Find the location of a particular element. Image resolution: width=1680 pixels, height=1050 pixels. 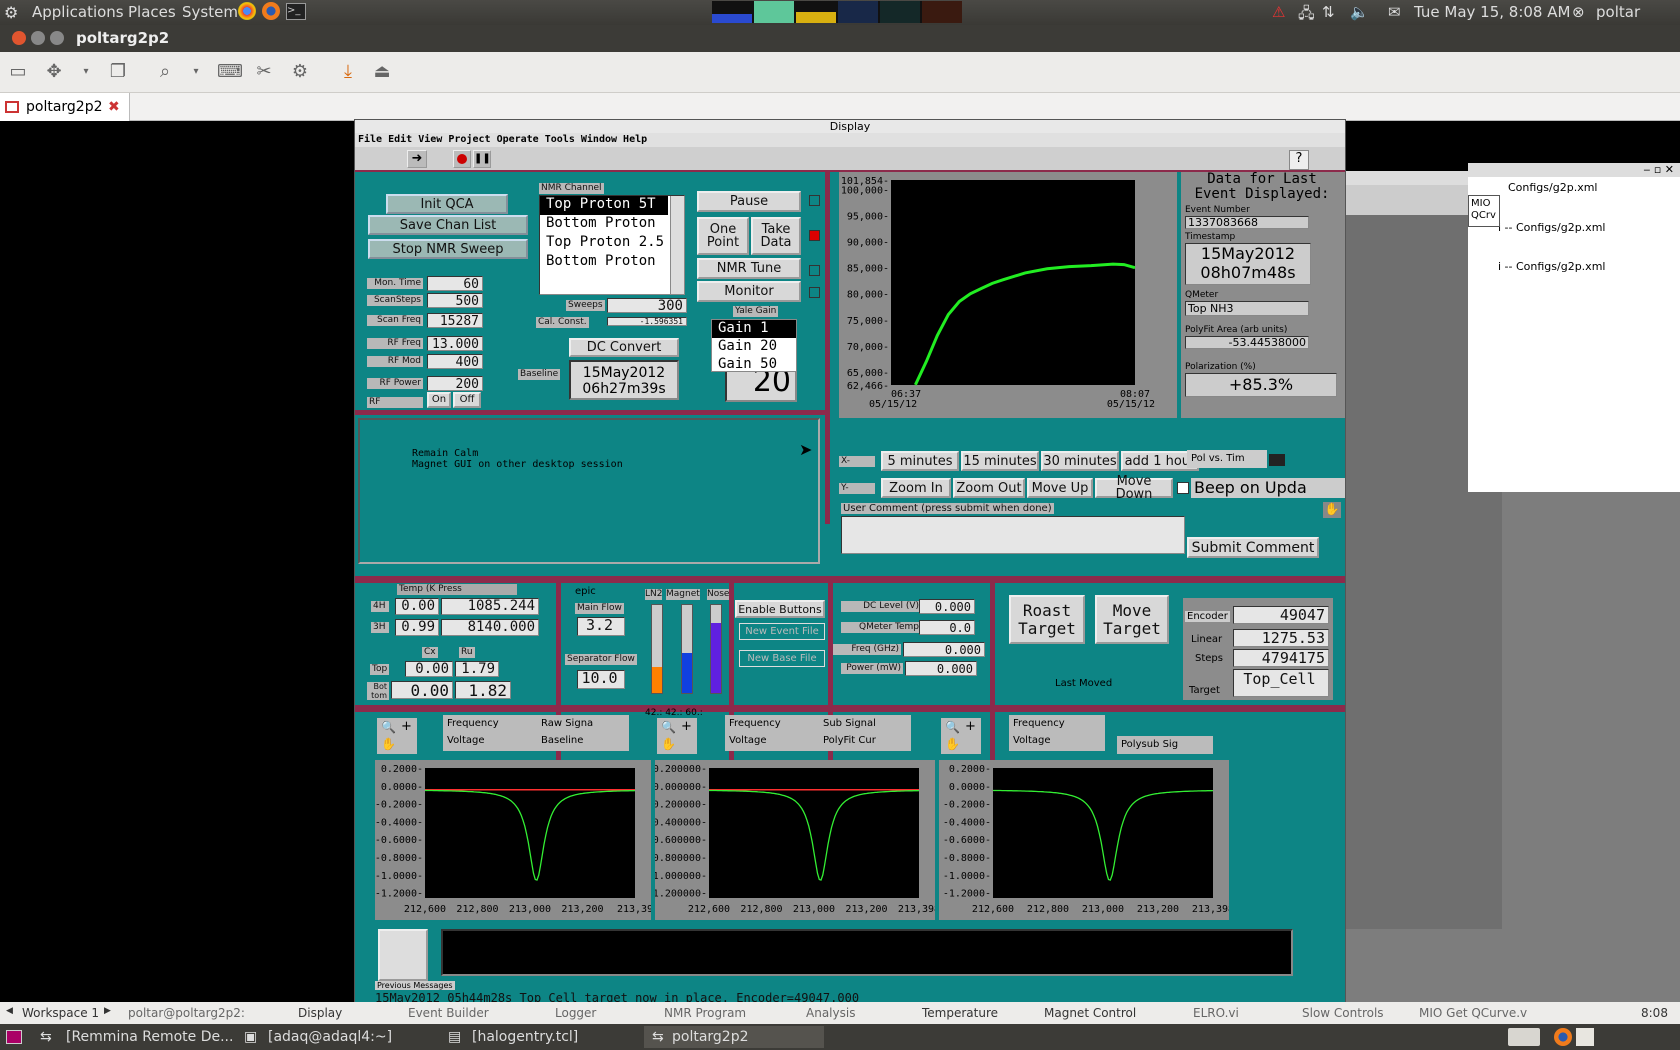

user-menu: poltar is located at coordinates (1618, 12).